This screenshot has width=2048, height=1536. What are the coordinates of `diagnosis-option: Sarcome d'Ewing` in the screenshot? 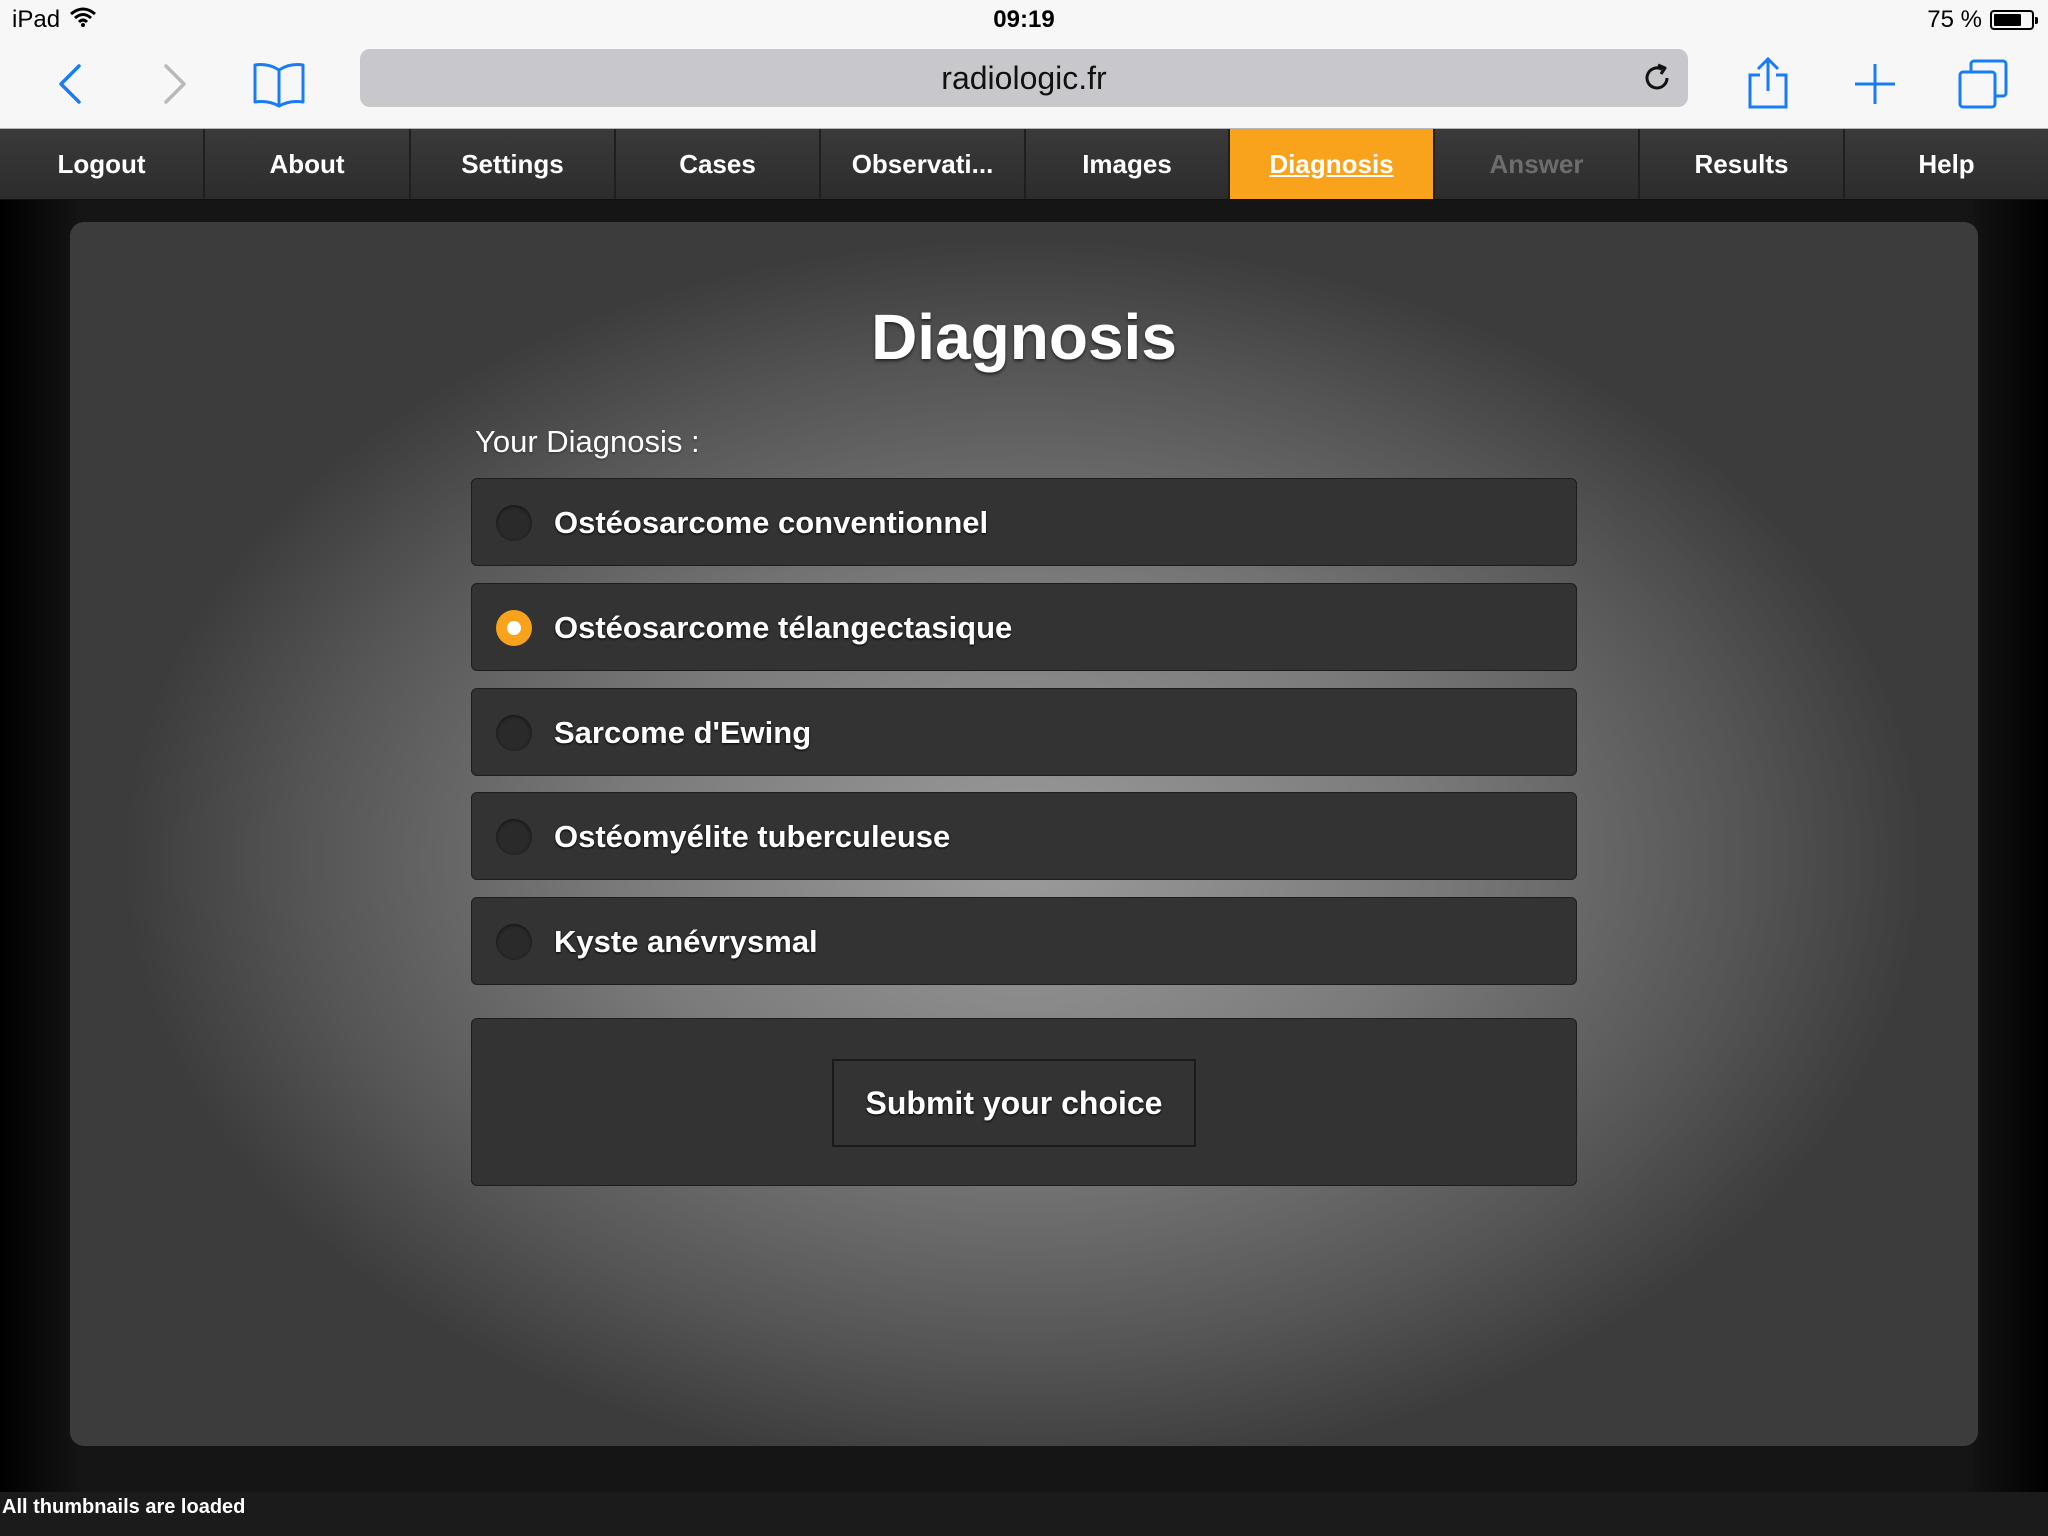 It's located at (1024, 732).